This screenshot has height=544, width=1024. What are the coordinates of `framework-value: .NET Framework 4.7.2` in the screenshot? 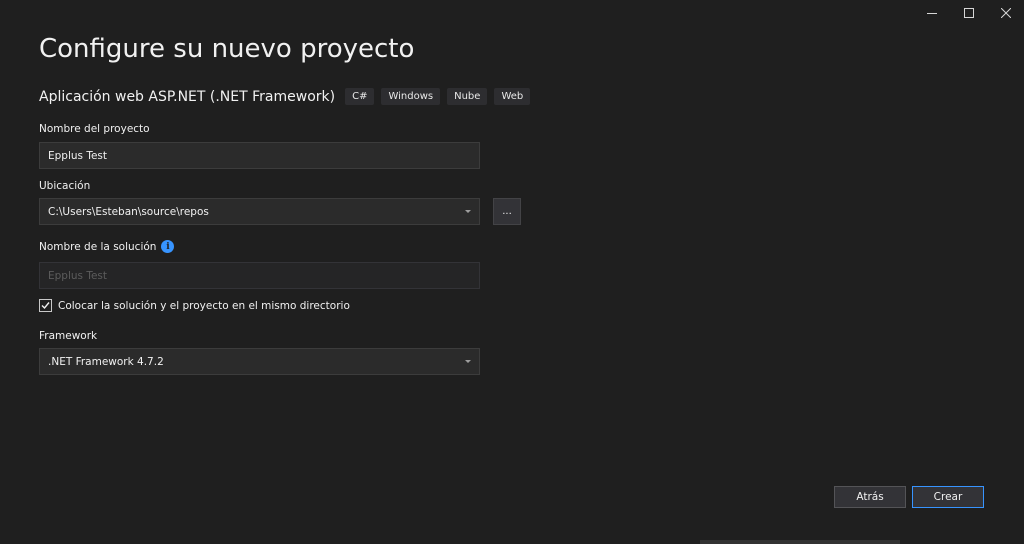 It's located at (106, 361).